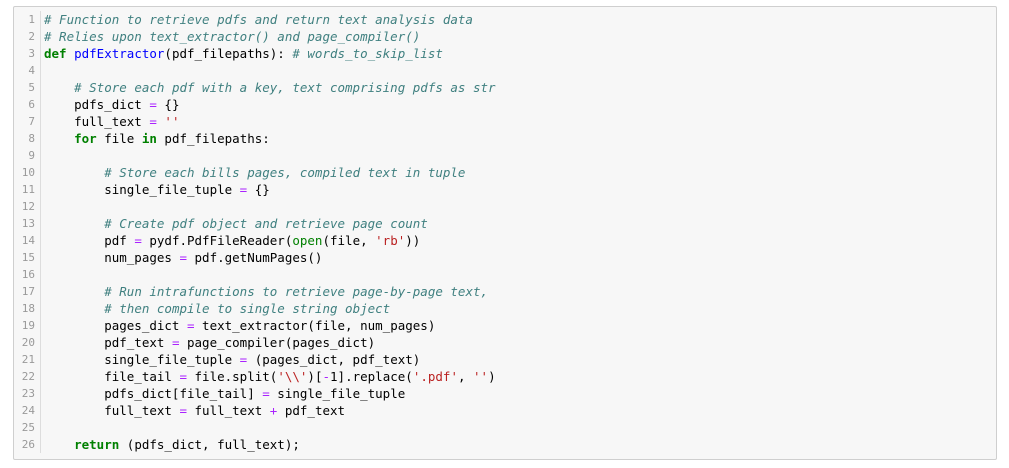 This screenshot has width=1009, height=468. What do you see at coordinates (27, 19) in the screenshot?
I see `line-number: 1` at bounding box center [27, 19].